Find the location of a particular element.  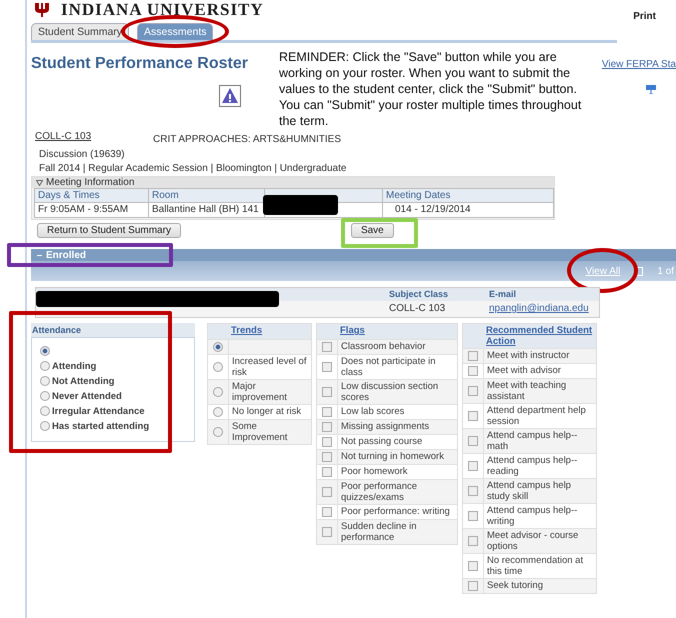

table-cell-text: COLL-C 103 is located at coordinates (417, 309).